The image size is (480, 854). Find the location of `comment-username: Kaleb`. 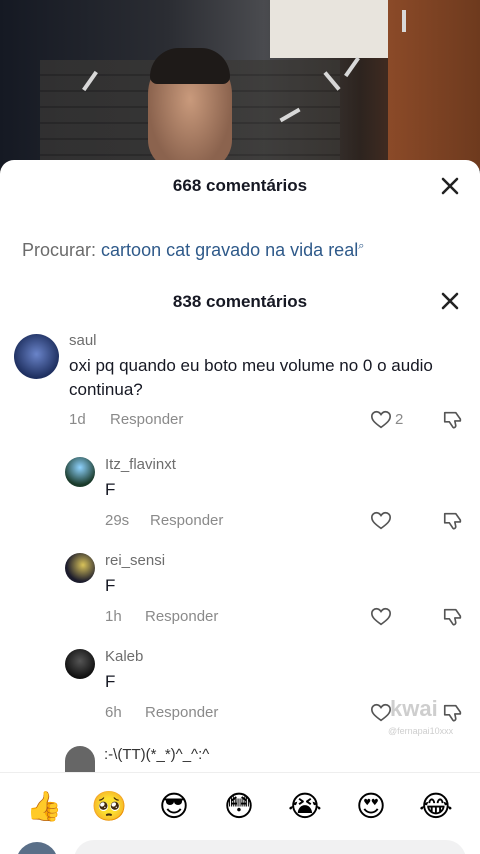

comment-username: Kaleb is located at coordinates (124, 656).